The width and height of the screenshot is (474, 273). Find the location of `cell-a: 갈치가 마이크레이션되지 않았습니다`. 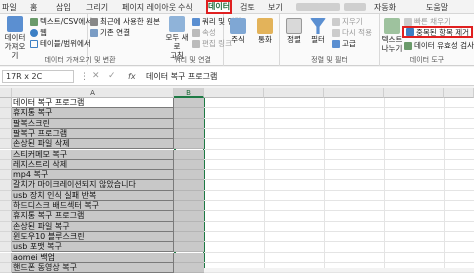

cell-a: 갈치가 마이크레이션되지 않았습니다 is located at coordinates (93, 185).